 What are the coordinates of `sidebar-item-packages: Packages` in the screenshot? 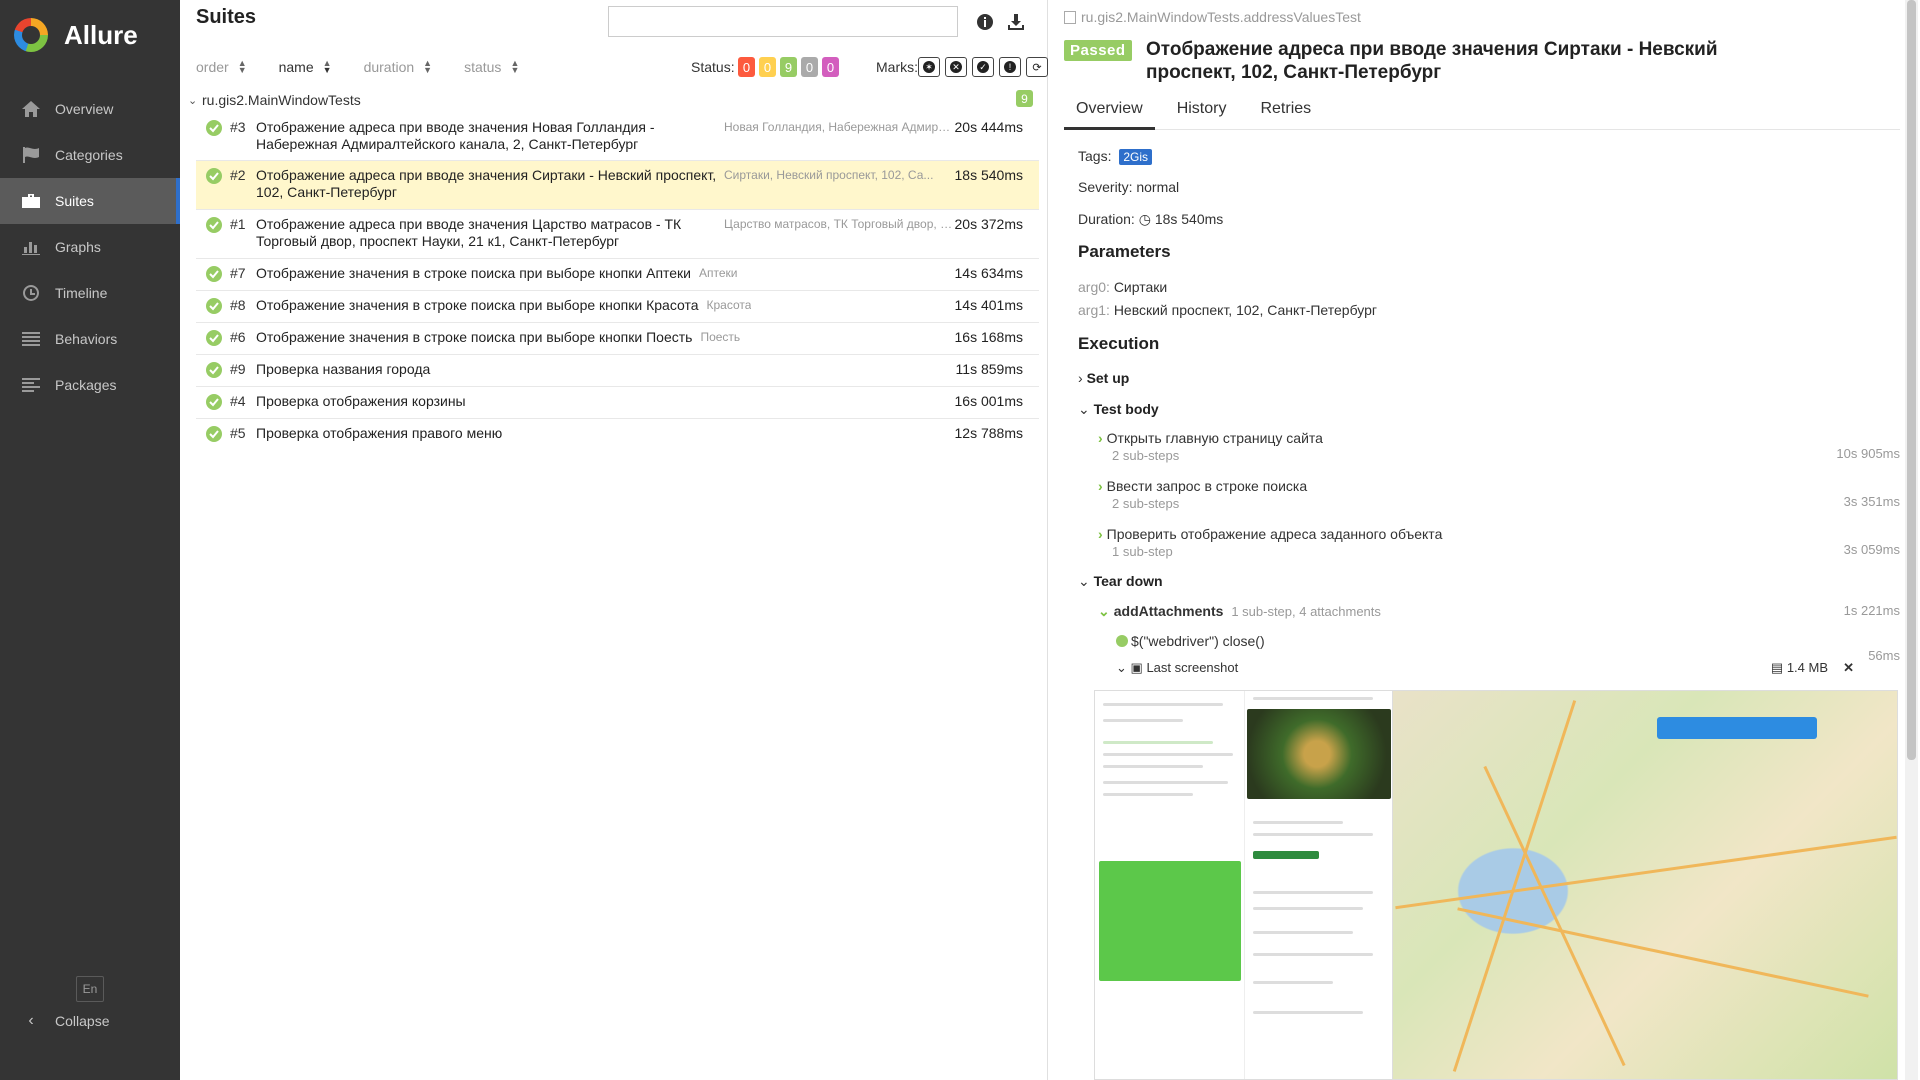 It's located at (90, 385).